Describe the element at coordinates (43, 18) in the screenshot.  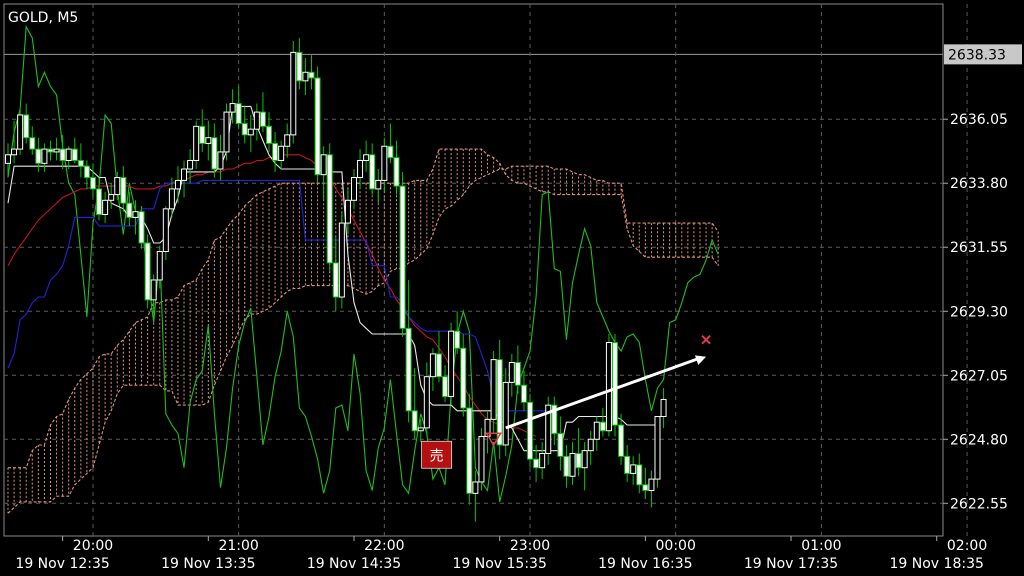
I see `symbol-label: GOLD, M5` at that location.